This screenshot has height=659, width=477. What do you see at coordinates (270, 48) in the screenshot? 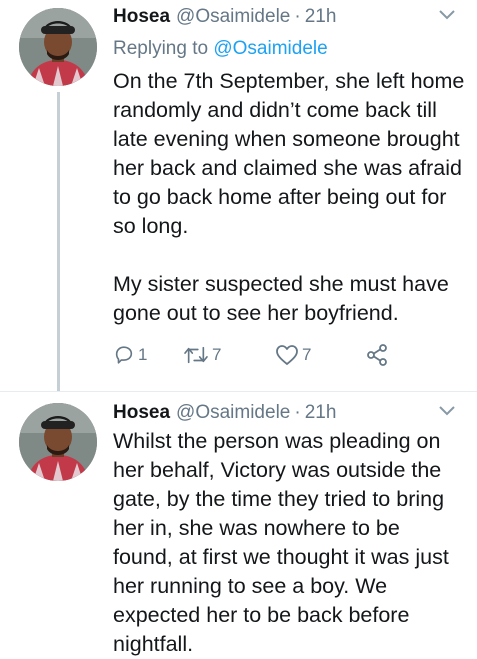
I see `replying-to-link: @Osaimidele` at bounding box center [270, 48].